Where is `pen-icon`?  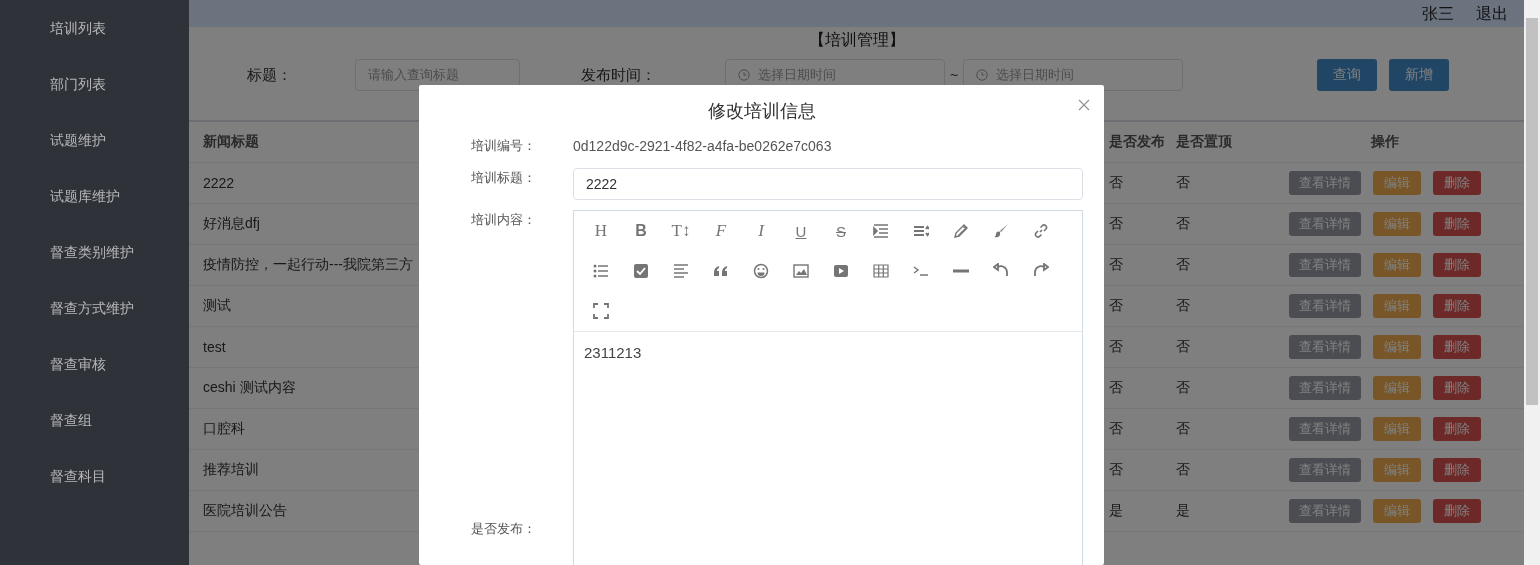
pen-icon is located at coordinates (961, 231).